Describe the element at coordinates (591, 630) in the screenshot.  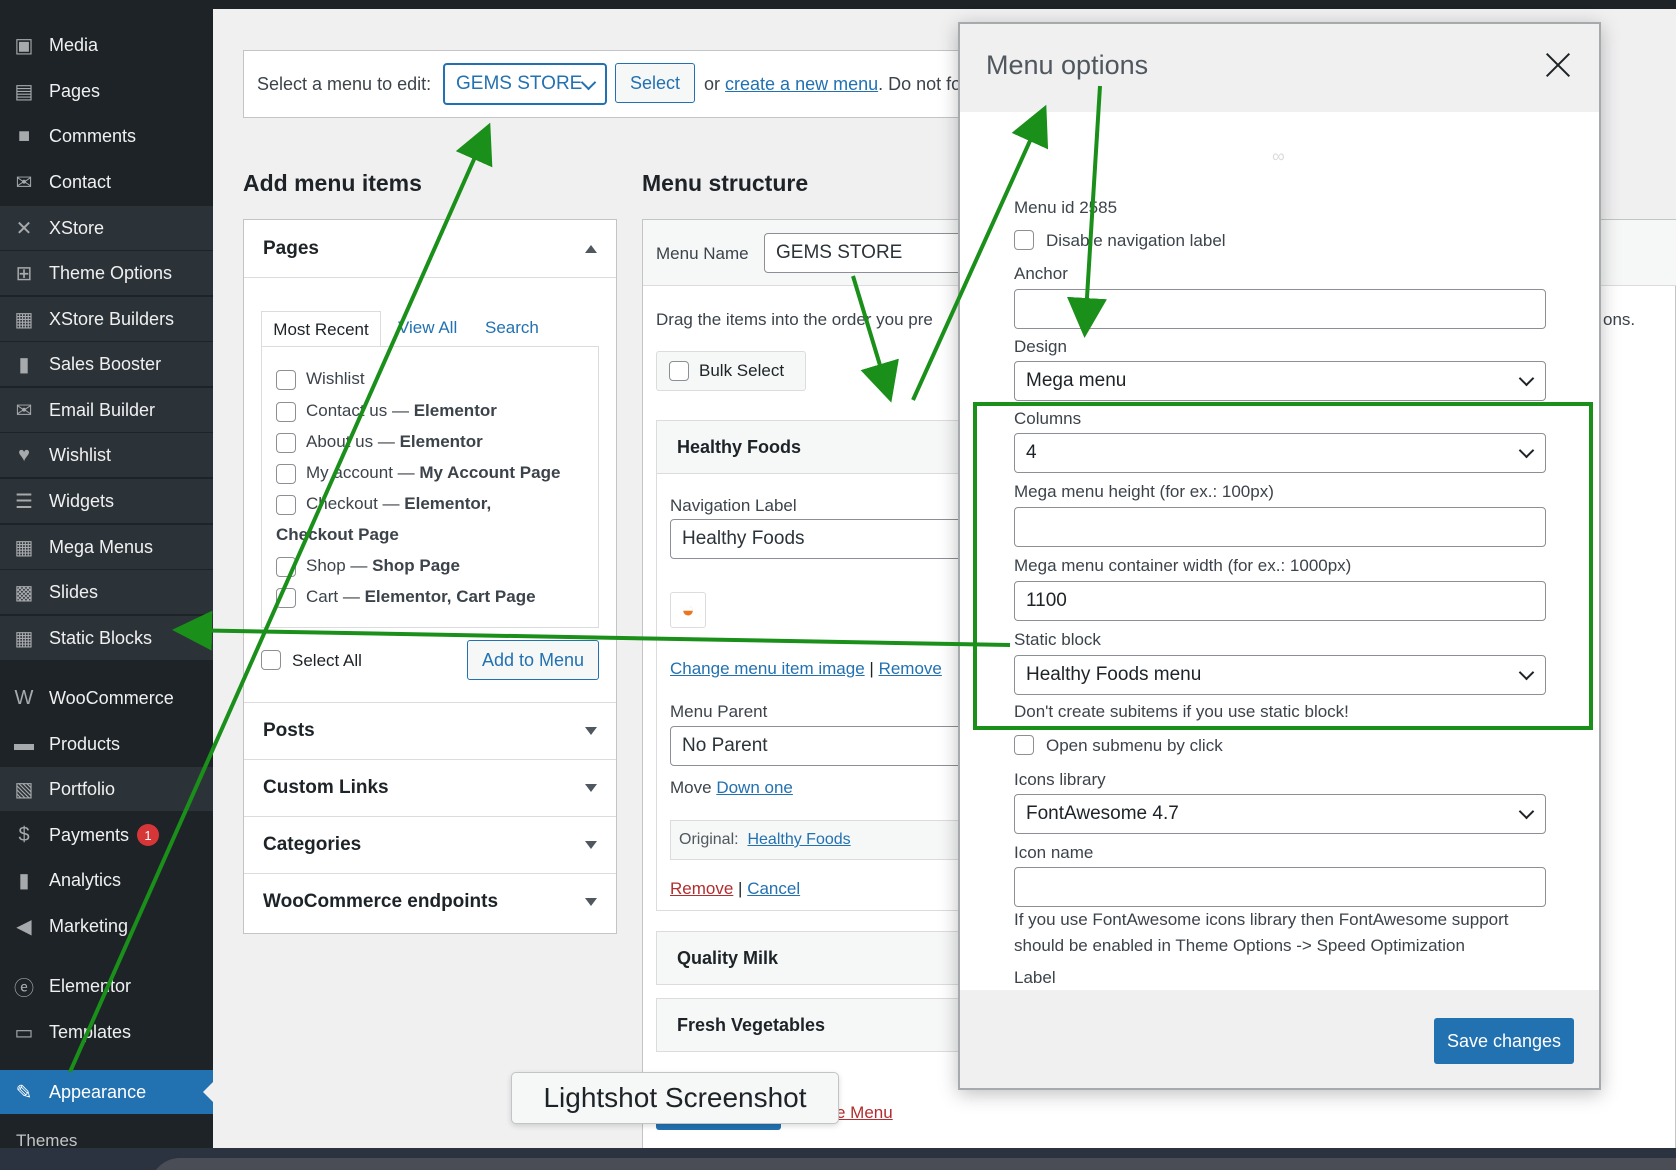
I see `arrow-to-static-blocks` at that location.